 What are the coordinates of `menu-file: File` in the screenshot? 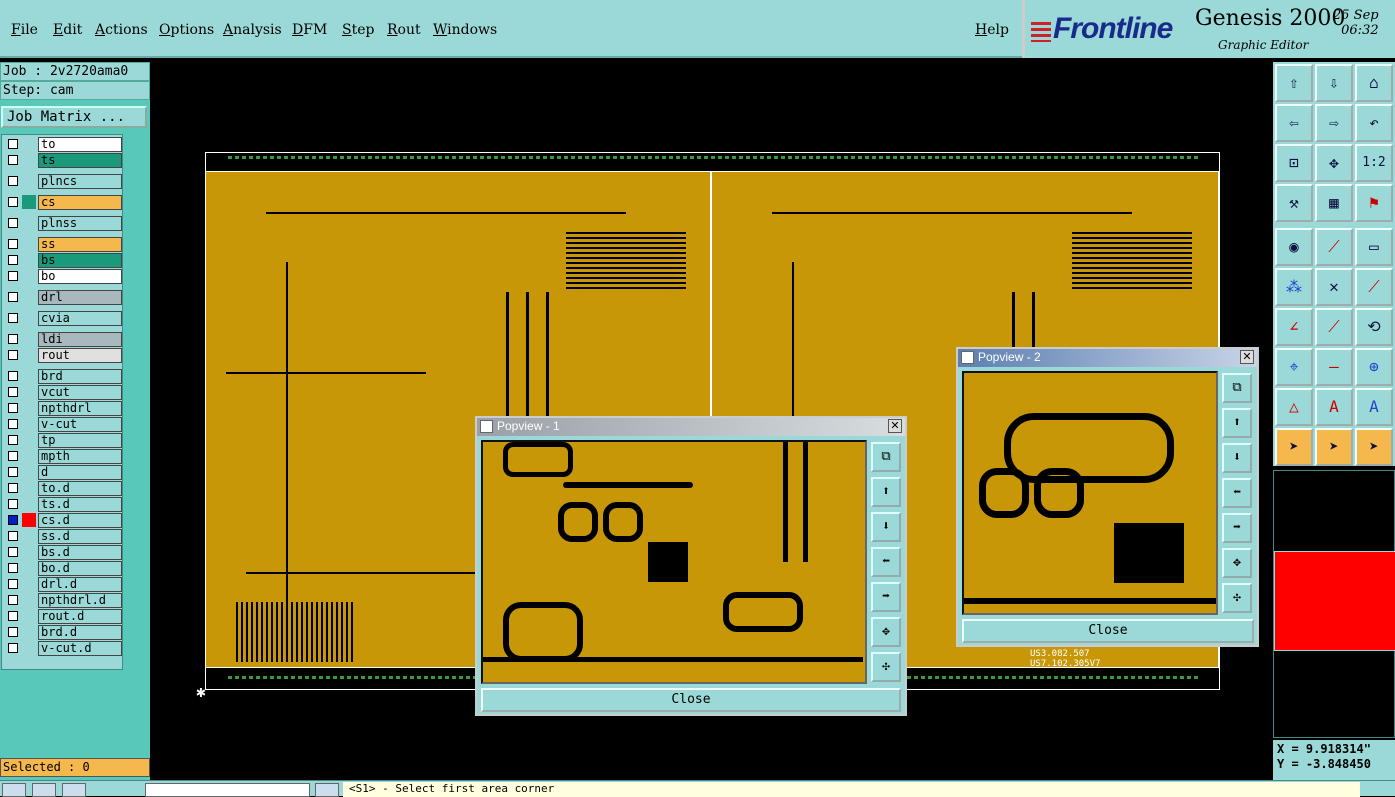 It's located at (24, 30).